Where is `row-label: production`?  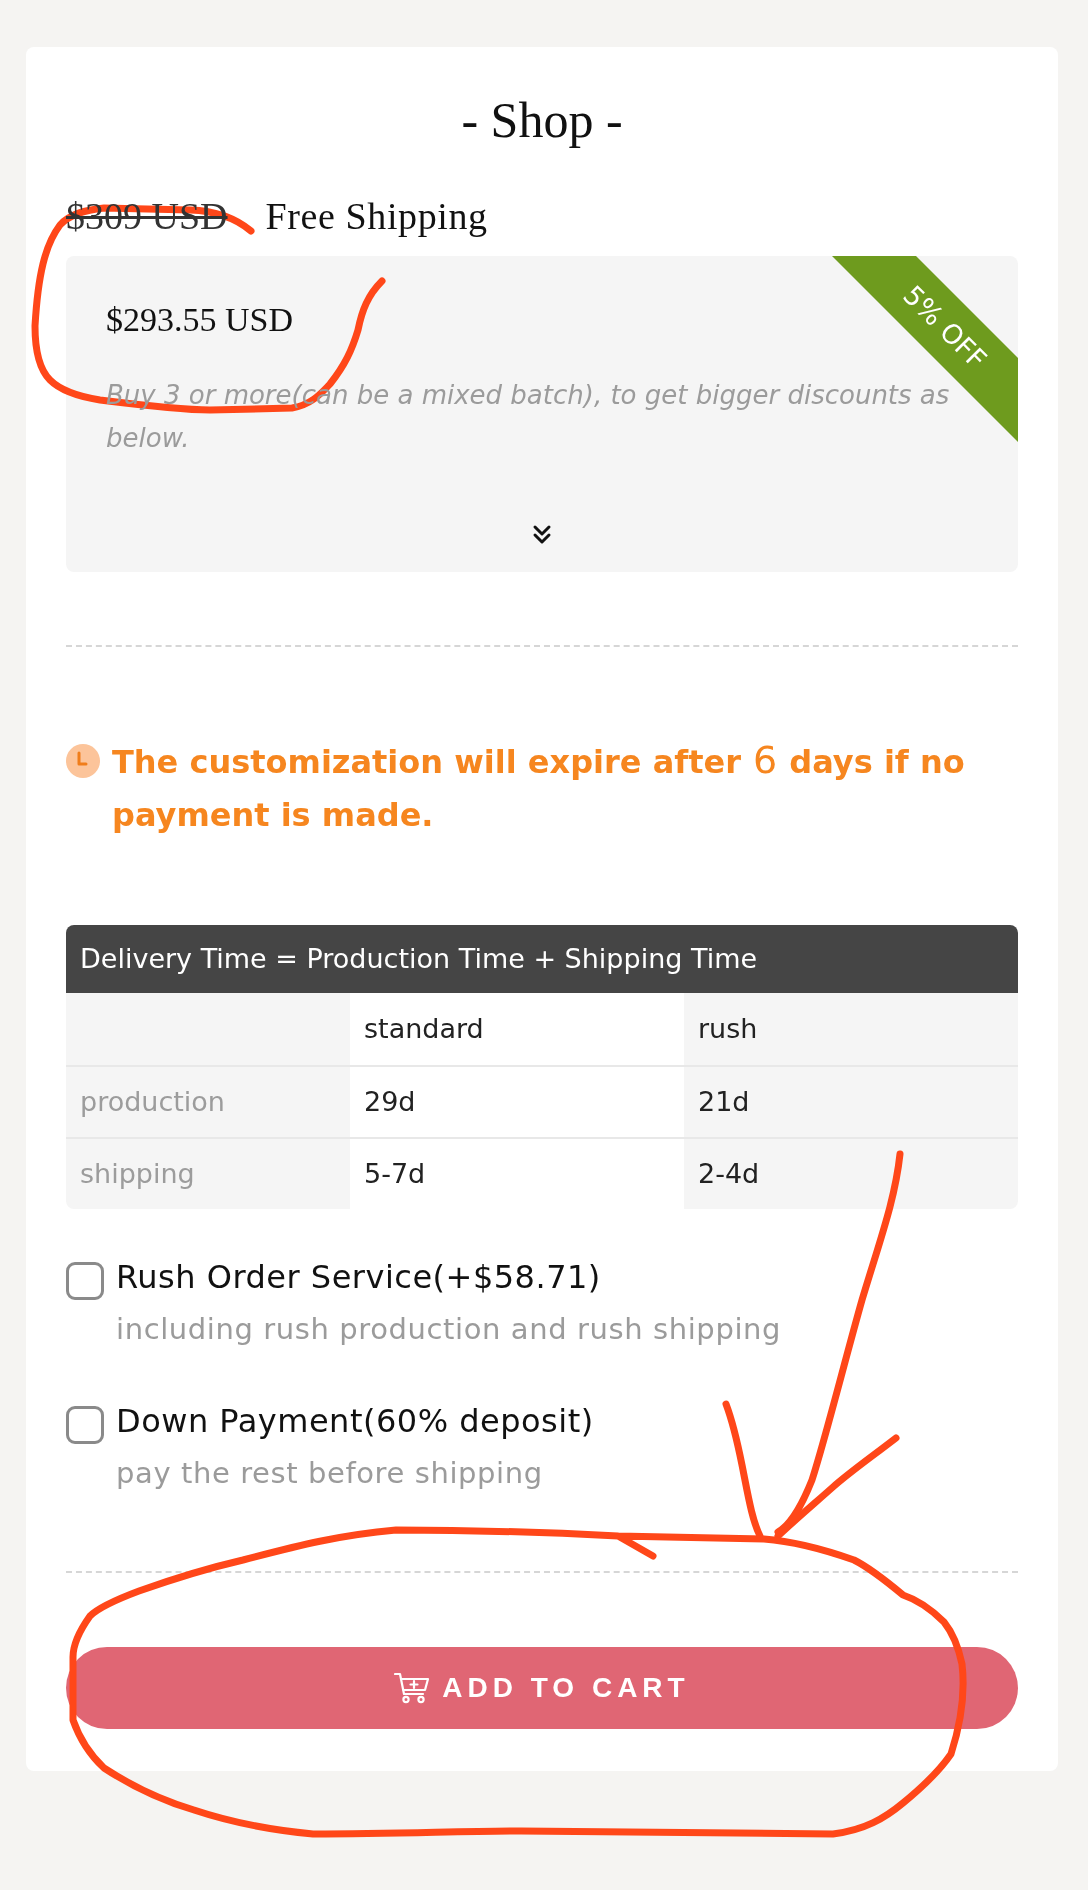
row-label: production is located at coordinates (208, 1101).